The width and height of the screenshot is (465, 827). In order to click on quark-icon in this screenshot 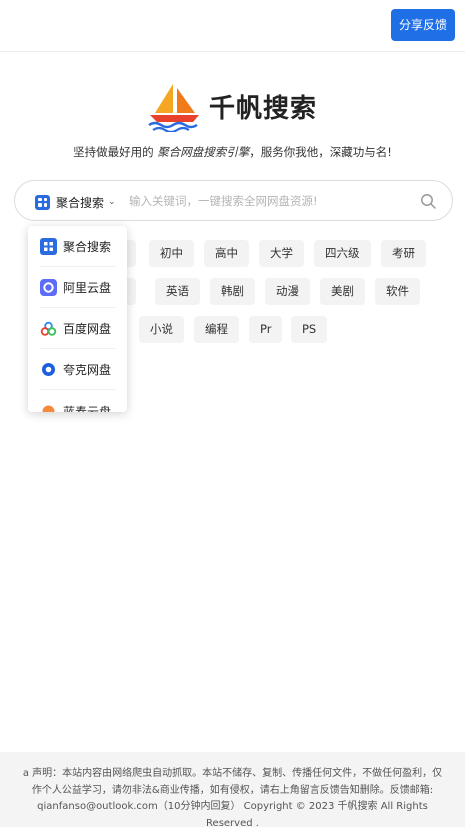, I will do `click(48, 369)`.